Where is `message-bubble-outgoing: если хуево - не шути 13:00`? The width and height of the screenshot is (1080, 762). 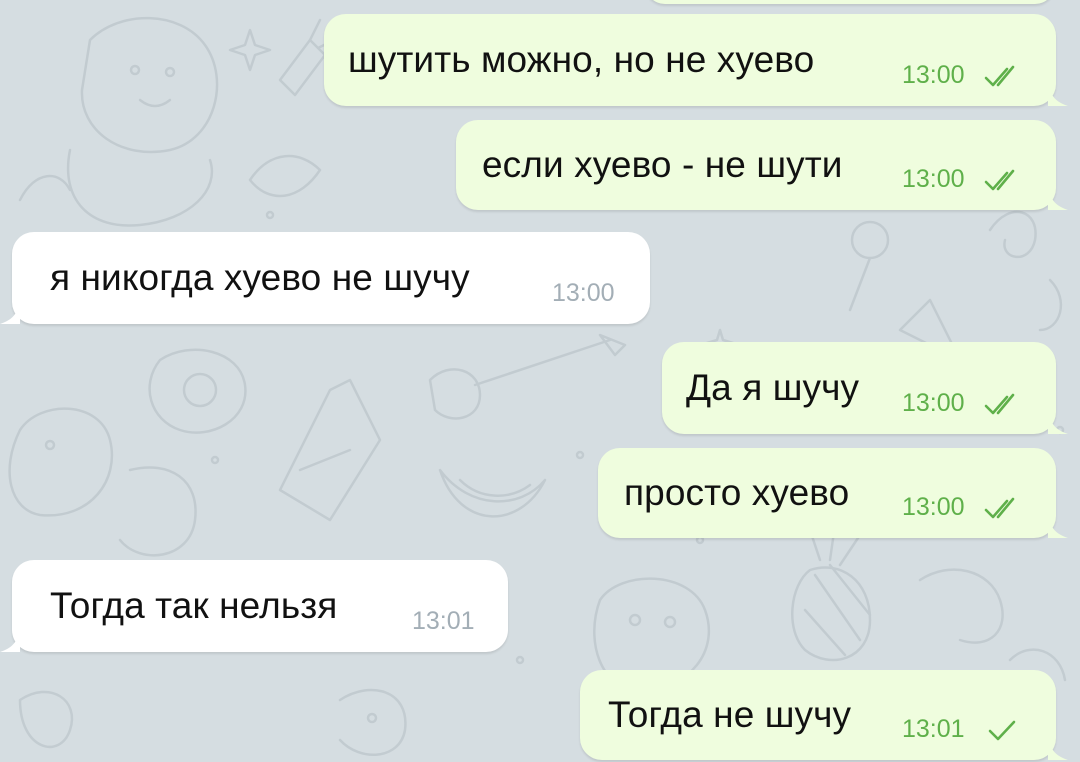
message-bubble-outgoing: если хуево - не шути 13:00 is located at coordinates (762, 165).